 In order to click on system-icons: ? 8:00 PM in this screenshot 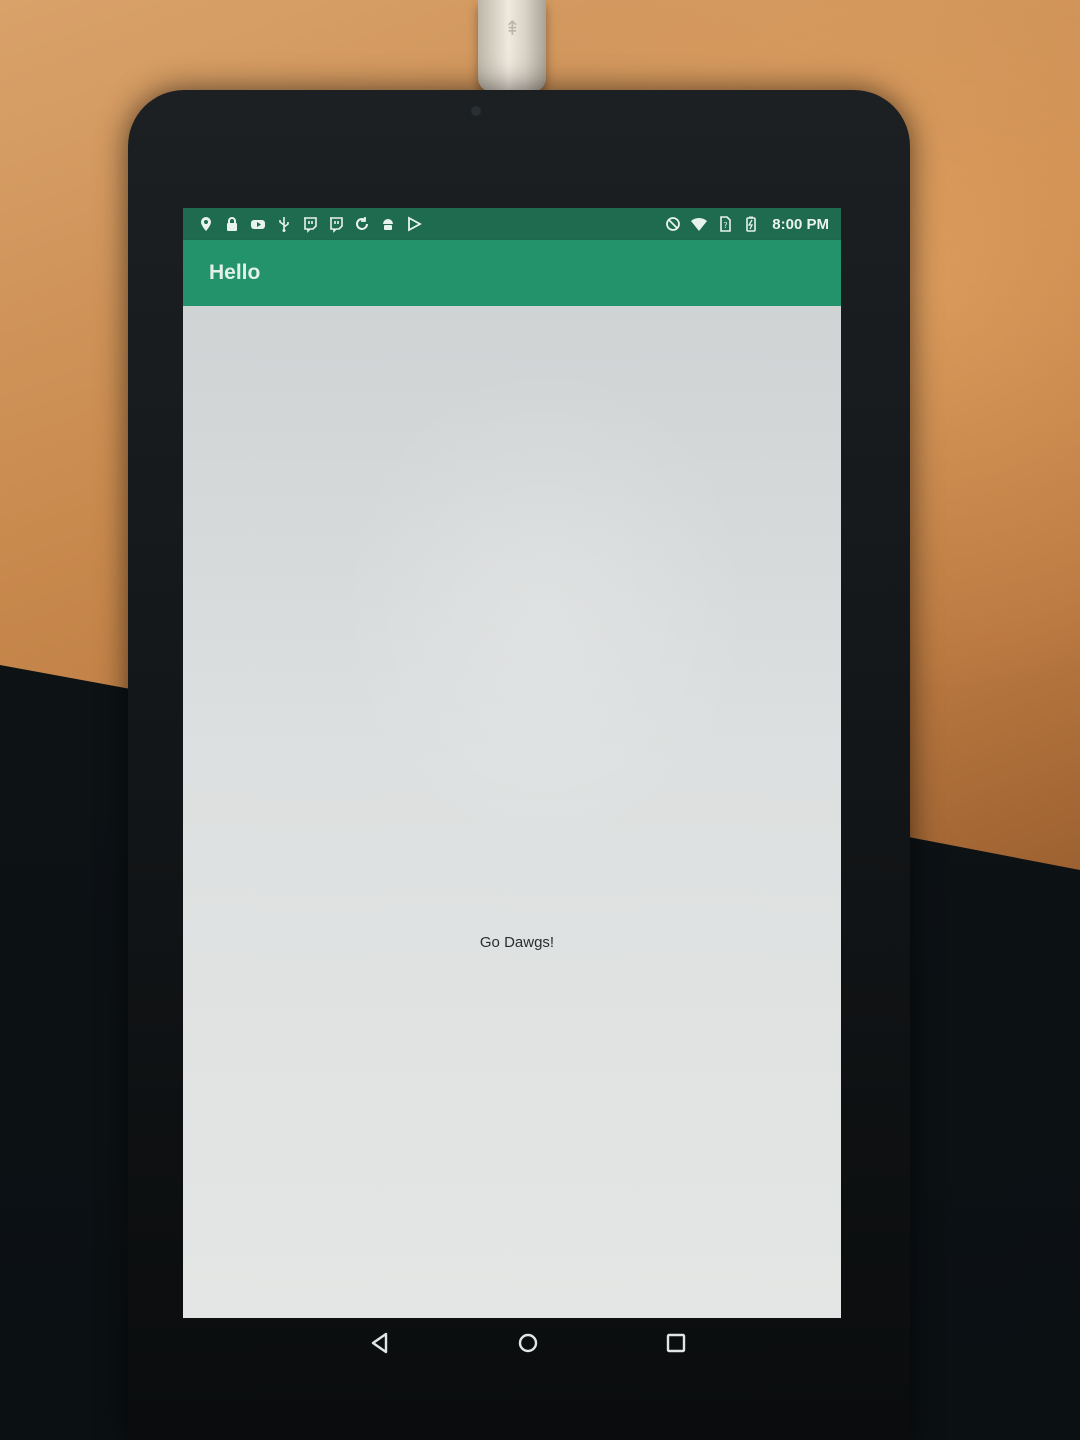, I will do `click(746, 224)`.